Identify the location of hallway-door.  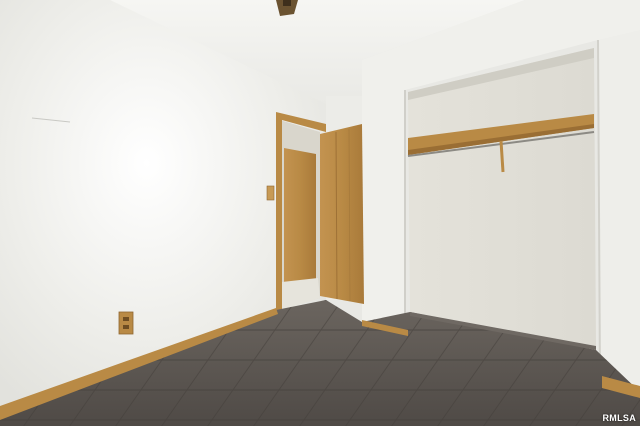
(300, 215).